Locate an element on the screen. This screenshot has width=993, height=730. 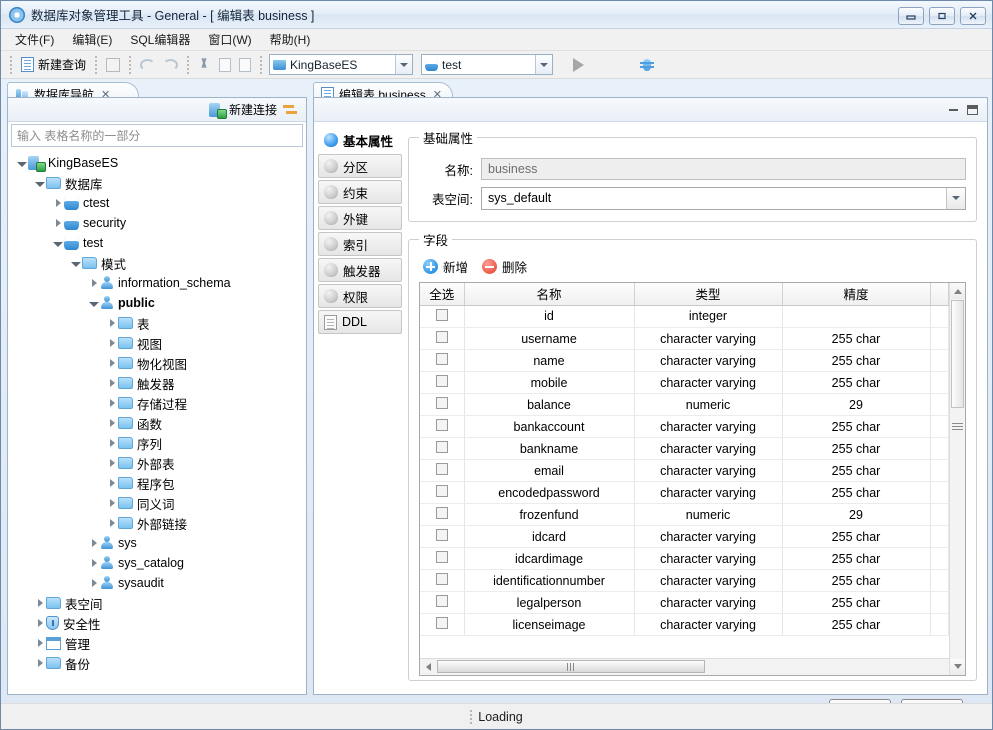
row-precision-cell: 29 is located at coordinates (856, 514).